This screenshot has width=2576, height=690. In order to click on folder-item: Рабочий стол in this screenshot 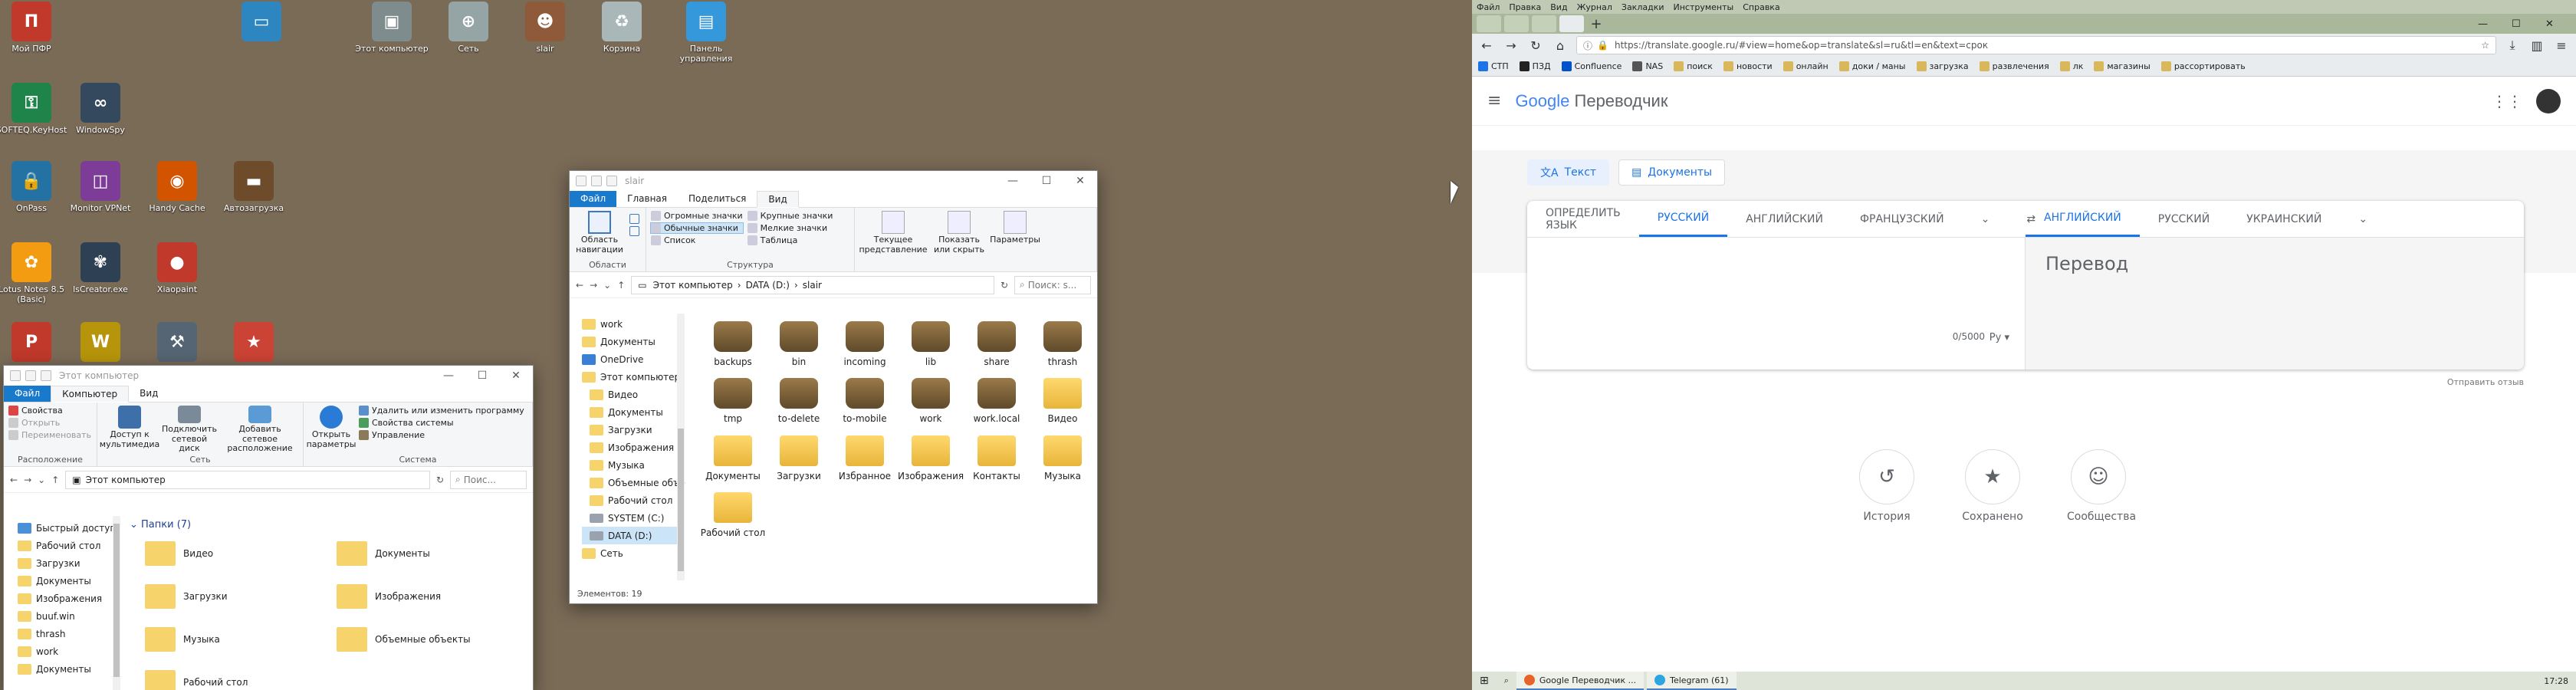, I will do `click(241, 678)`.